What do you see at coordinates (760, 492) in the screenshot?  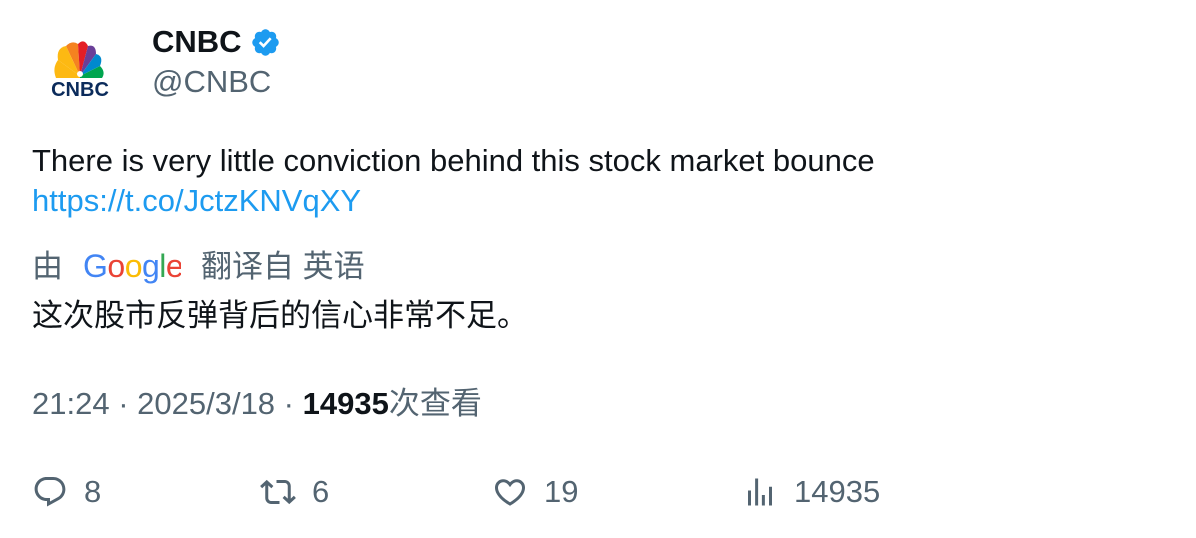 I see `views-chart-icon` at bounding box center [760, 492].